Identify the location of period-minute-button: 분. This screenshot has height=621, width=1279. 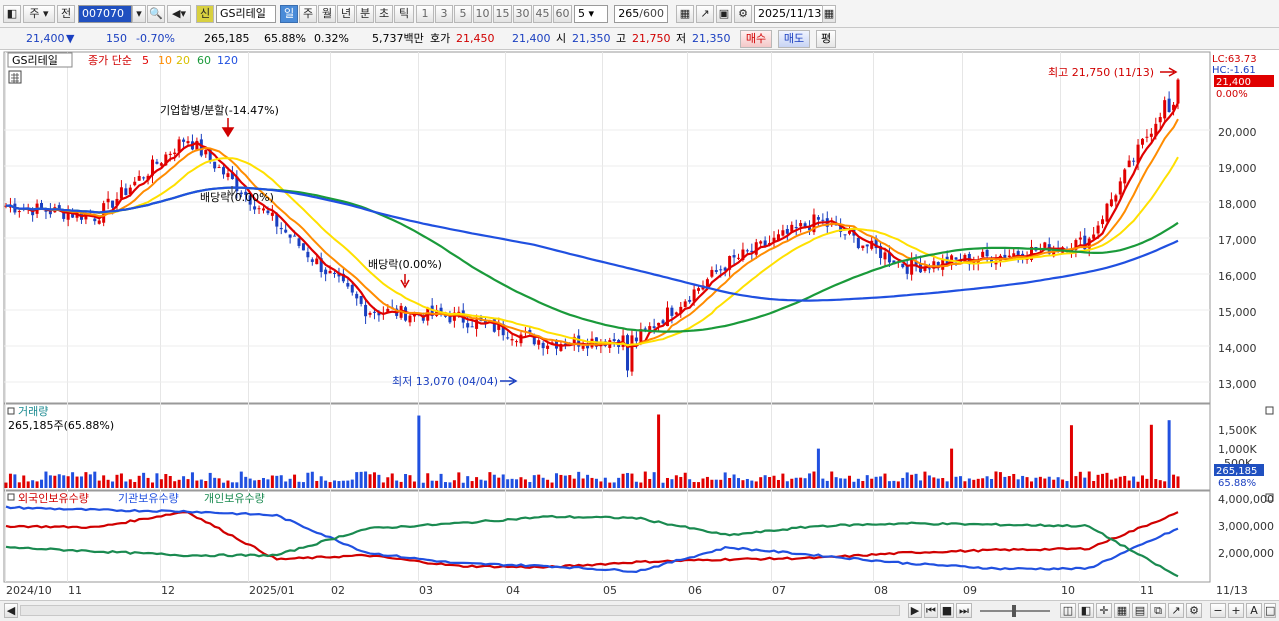
(365, 14).